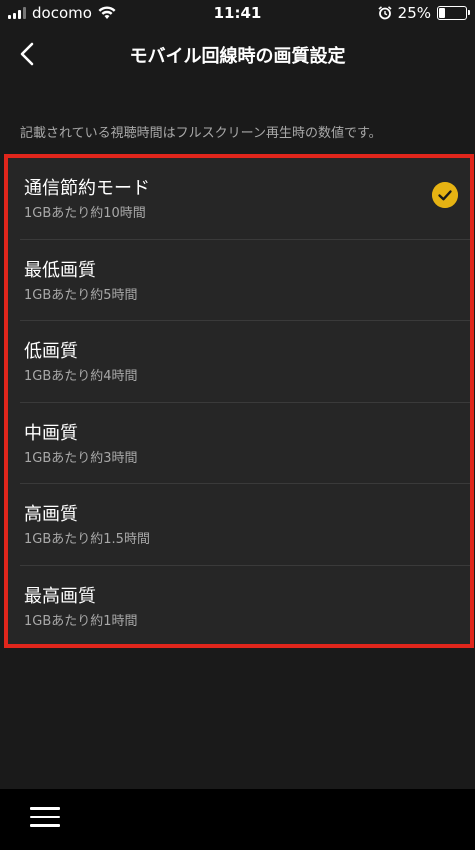 This screenshot has width=475, height=850. Describe the element at coordinates (245, 362) in the screenshot. I see `option-low-quality: 低画質 1GBあたり約4時間` at that location.